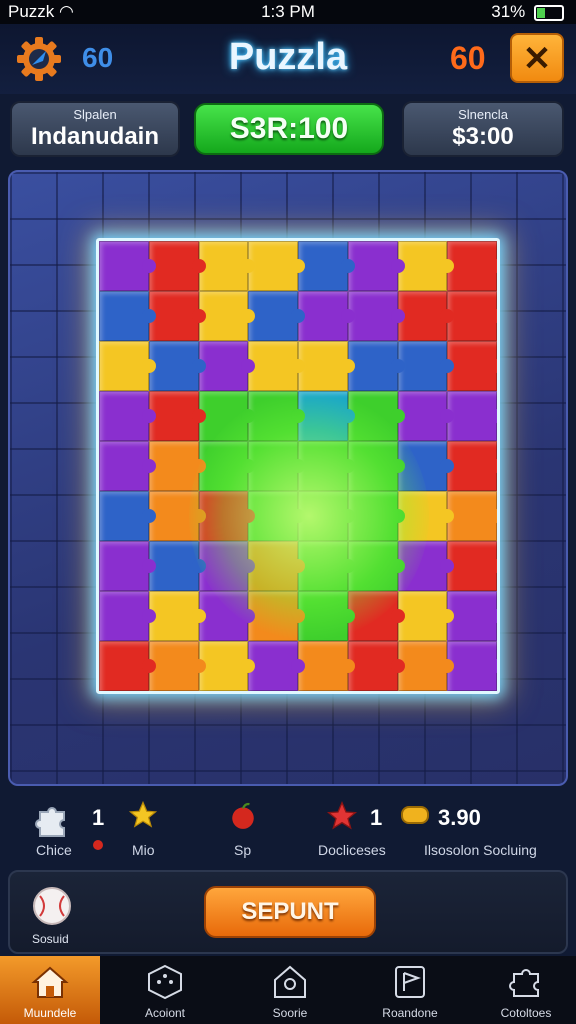 The image size is (576, 1024). I want to click on stat-pieces-value: 1, so click(98, 817).